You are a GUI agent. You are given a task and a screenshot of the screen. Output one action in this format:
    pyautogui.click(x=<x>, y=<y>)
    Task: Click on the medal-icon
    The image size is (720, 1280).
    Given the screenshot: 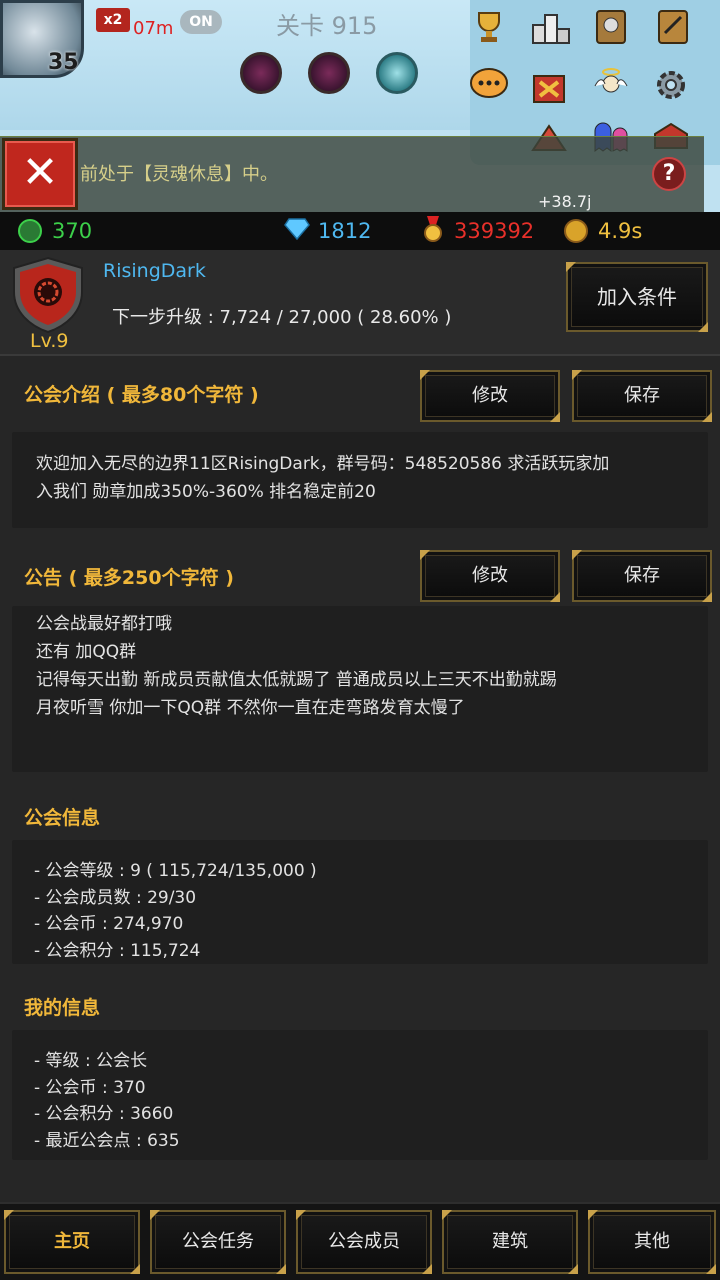 What is the action you would take?
    pyautogui.click(x=433, y=231)
    